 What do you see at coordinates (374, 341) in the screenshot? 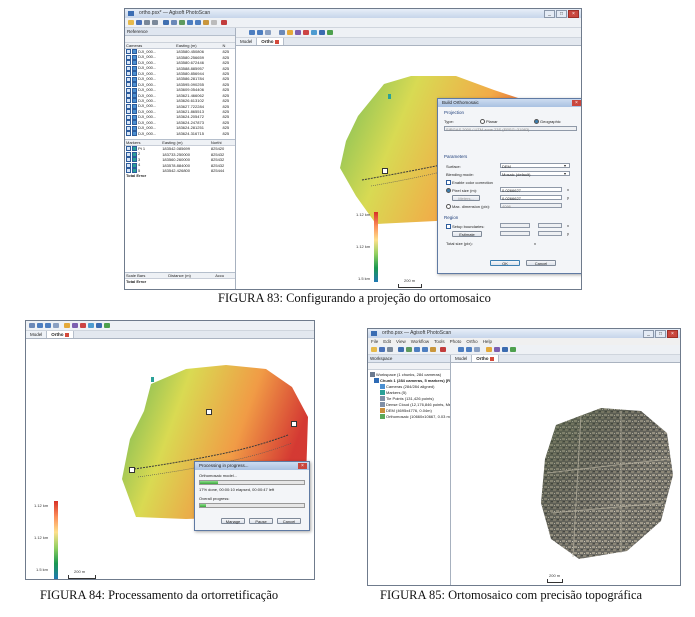
I see `menu-item-file: File` at bounding box center [374, 341].